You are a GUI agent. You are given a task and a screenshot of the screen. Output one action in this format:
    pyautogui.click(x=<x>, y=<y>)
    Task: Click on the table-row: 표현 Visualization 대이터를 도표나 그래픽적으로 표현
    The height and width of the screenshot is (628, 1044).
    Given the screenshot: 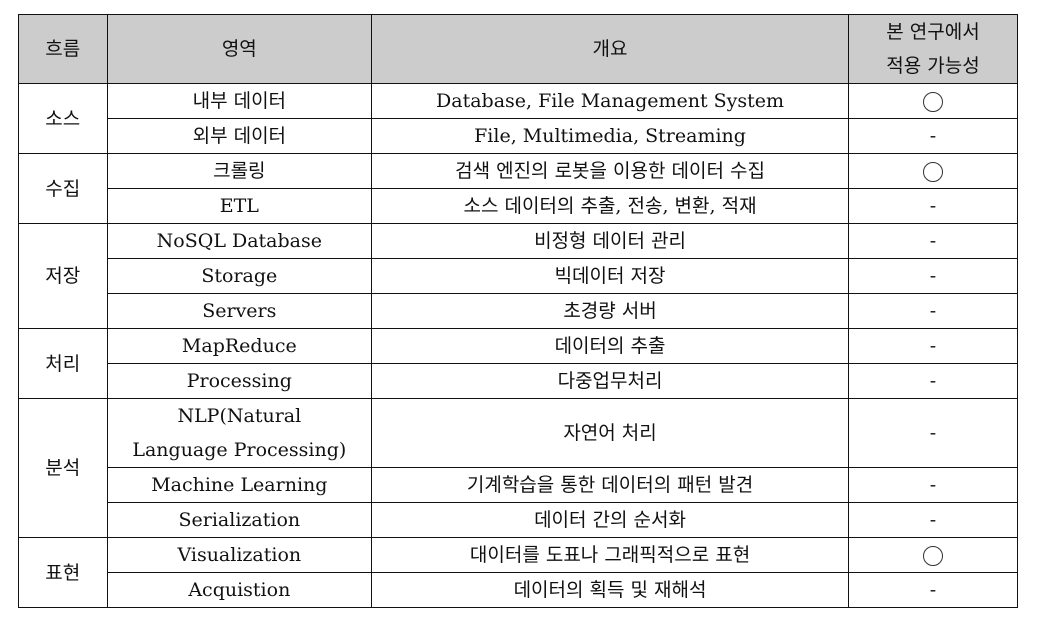 What is the action you would take?
    pyautogui.click(x=518, y=572)
    